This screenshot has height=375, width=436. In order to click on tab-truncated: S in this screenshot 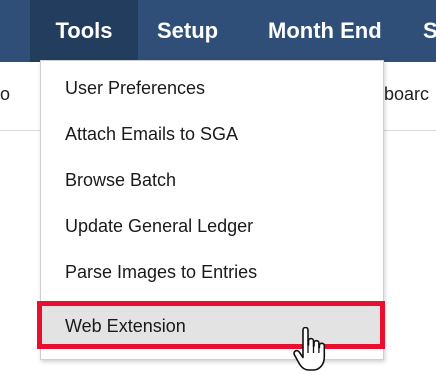, I will do `click(429, 31)`.